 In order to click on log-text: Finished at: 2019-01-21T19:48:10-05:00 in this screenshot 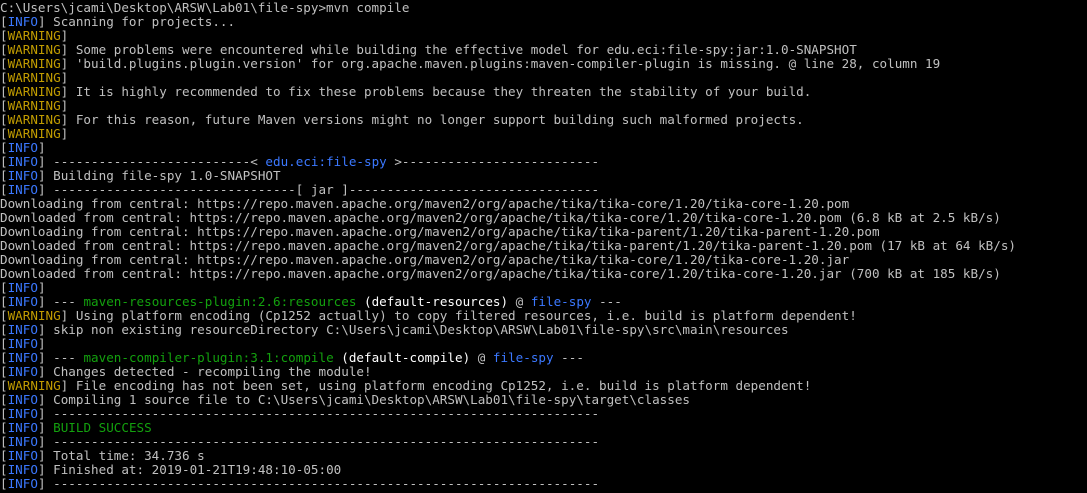, I will do `click(193, 469)`.